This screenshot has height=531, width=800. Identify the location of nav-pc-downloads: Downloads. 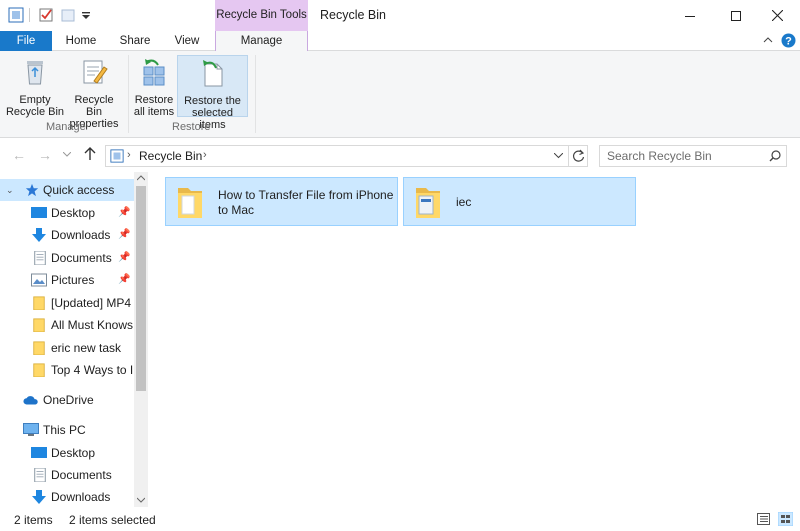
(67, 496).